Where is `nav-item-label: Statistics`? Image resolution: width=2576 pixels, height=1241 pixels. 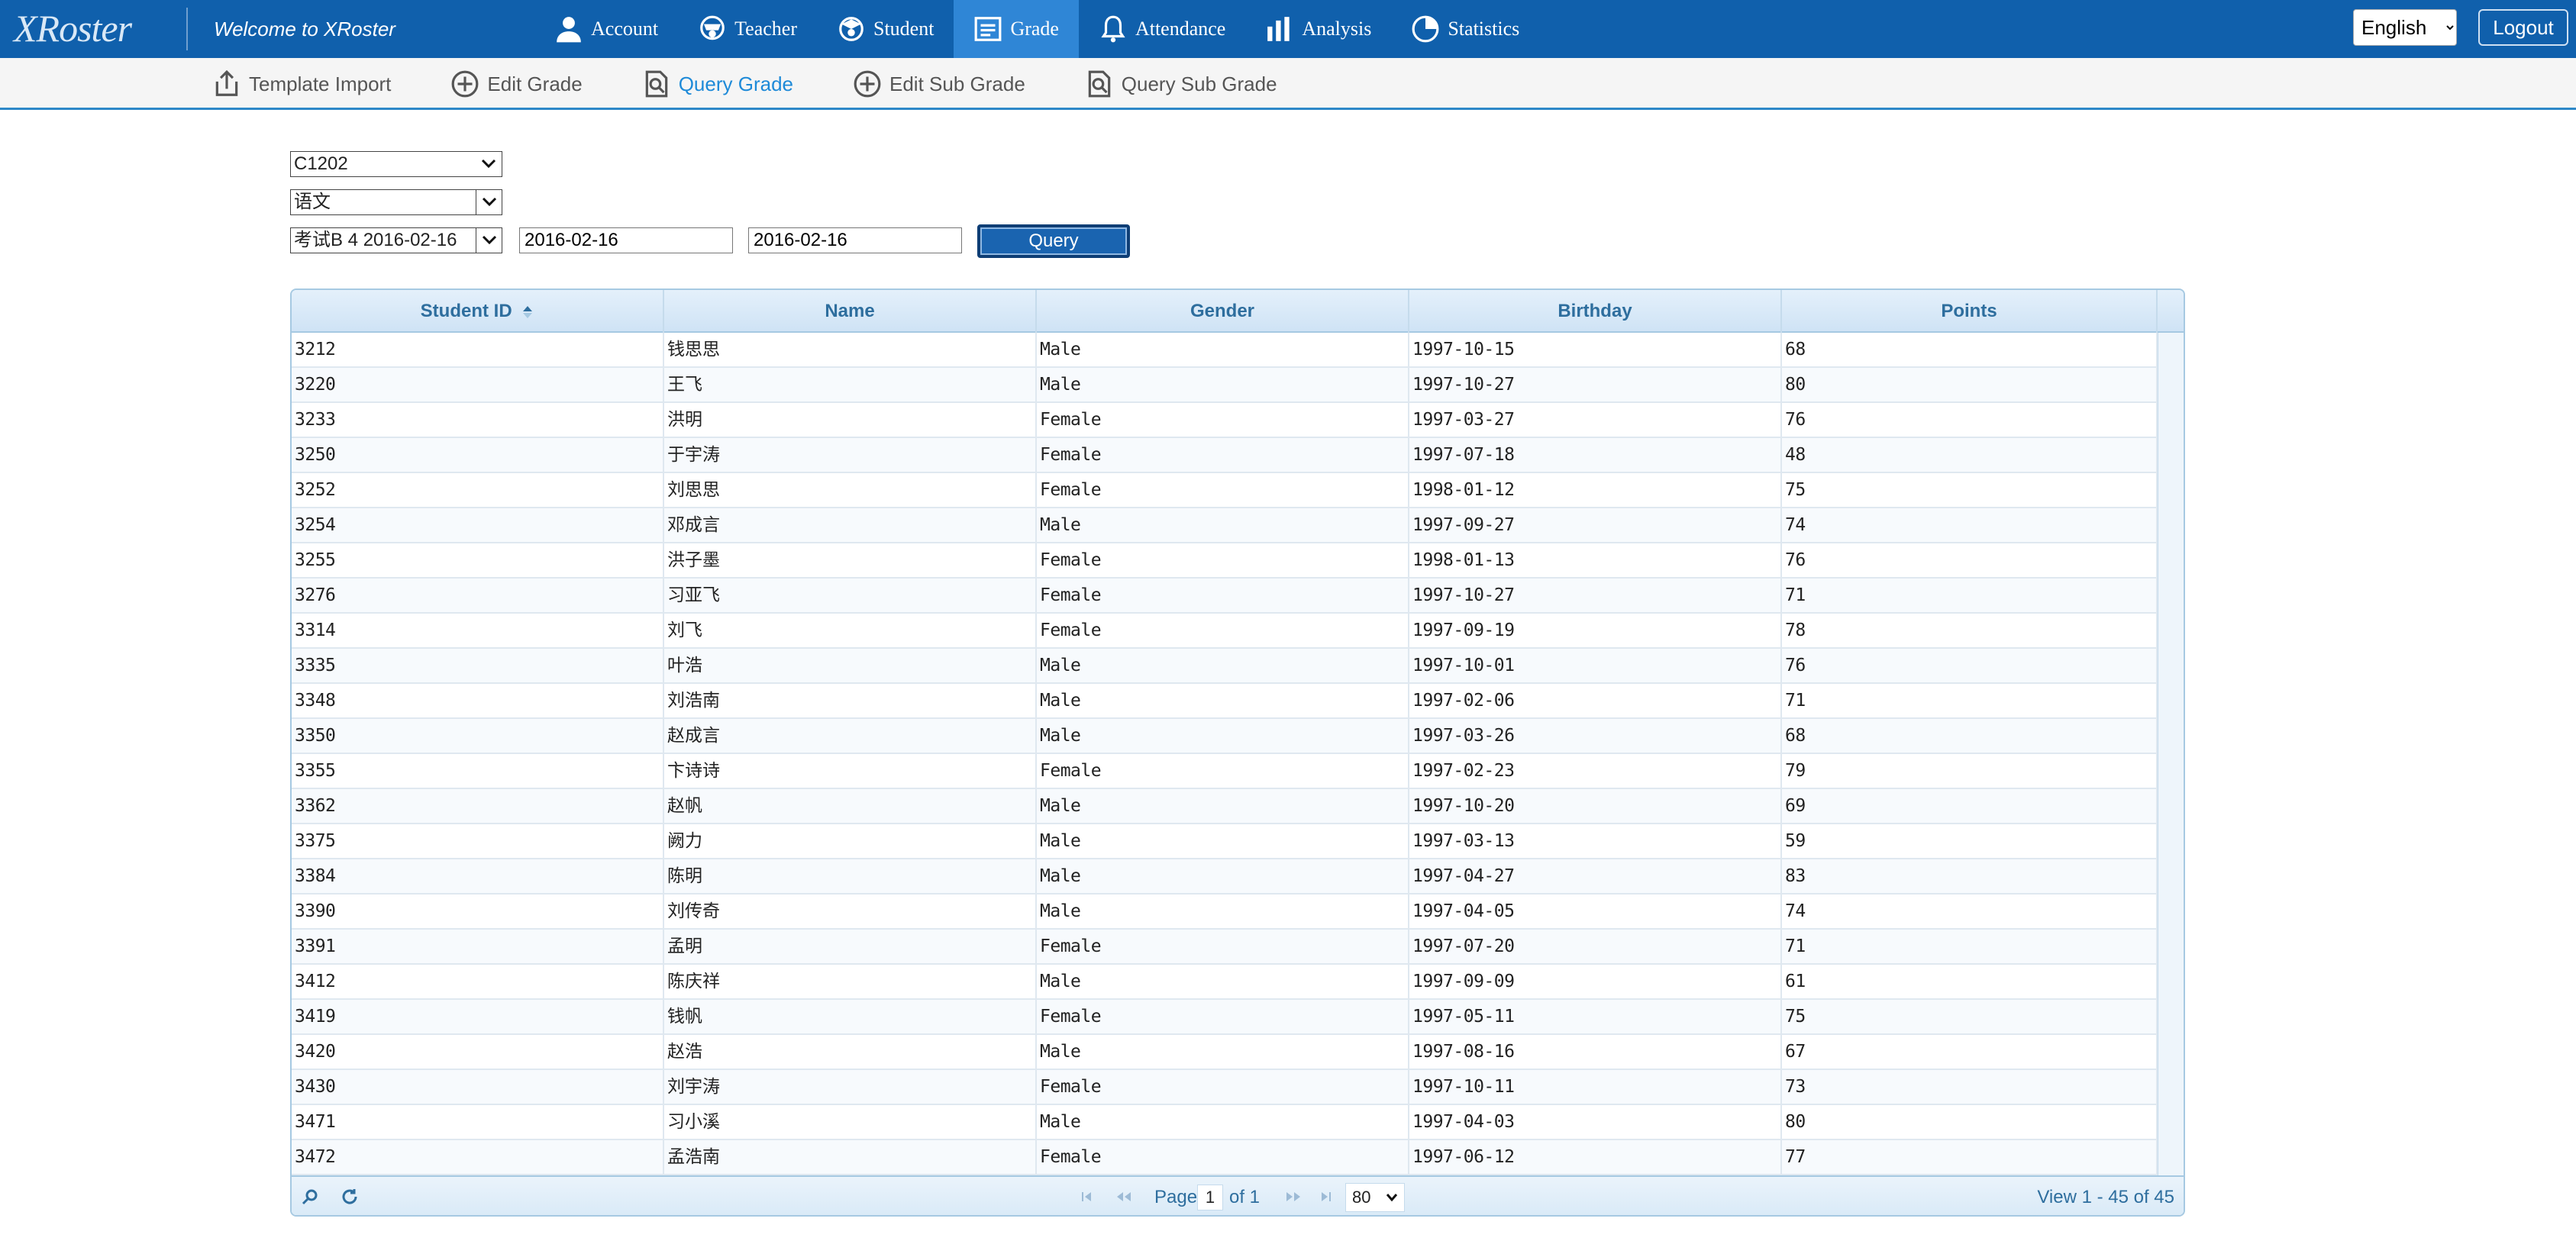
nav-item-label: Statistics is located at coordinates (1484, 29).